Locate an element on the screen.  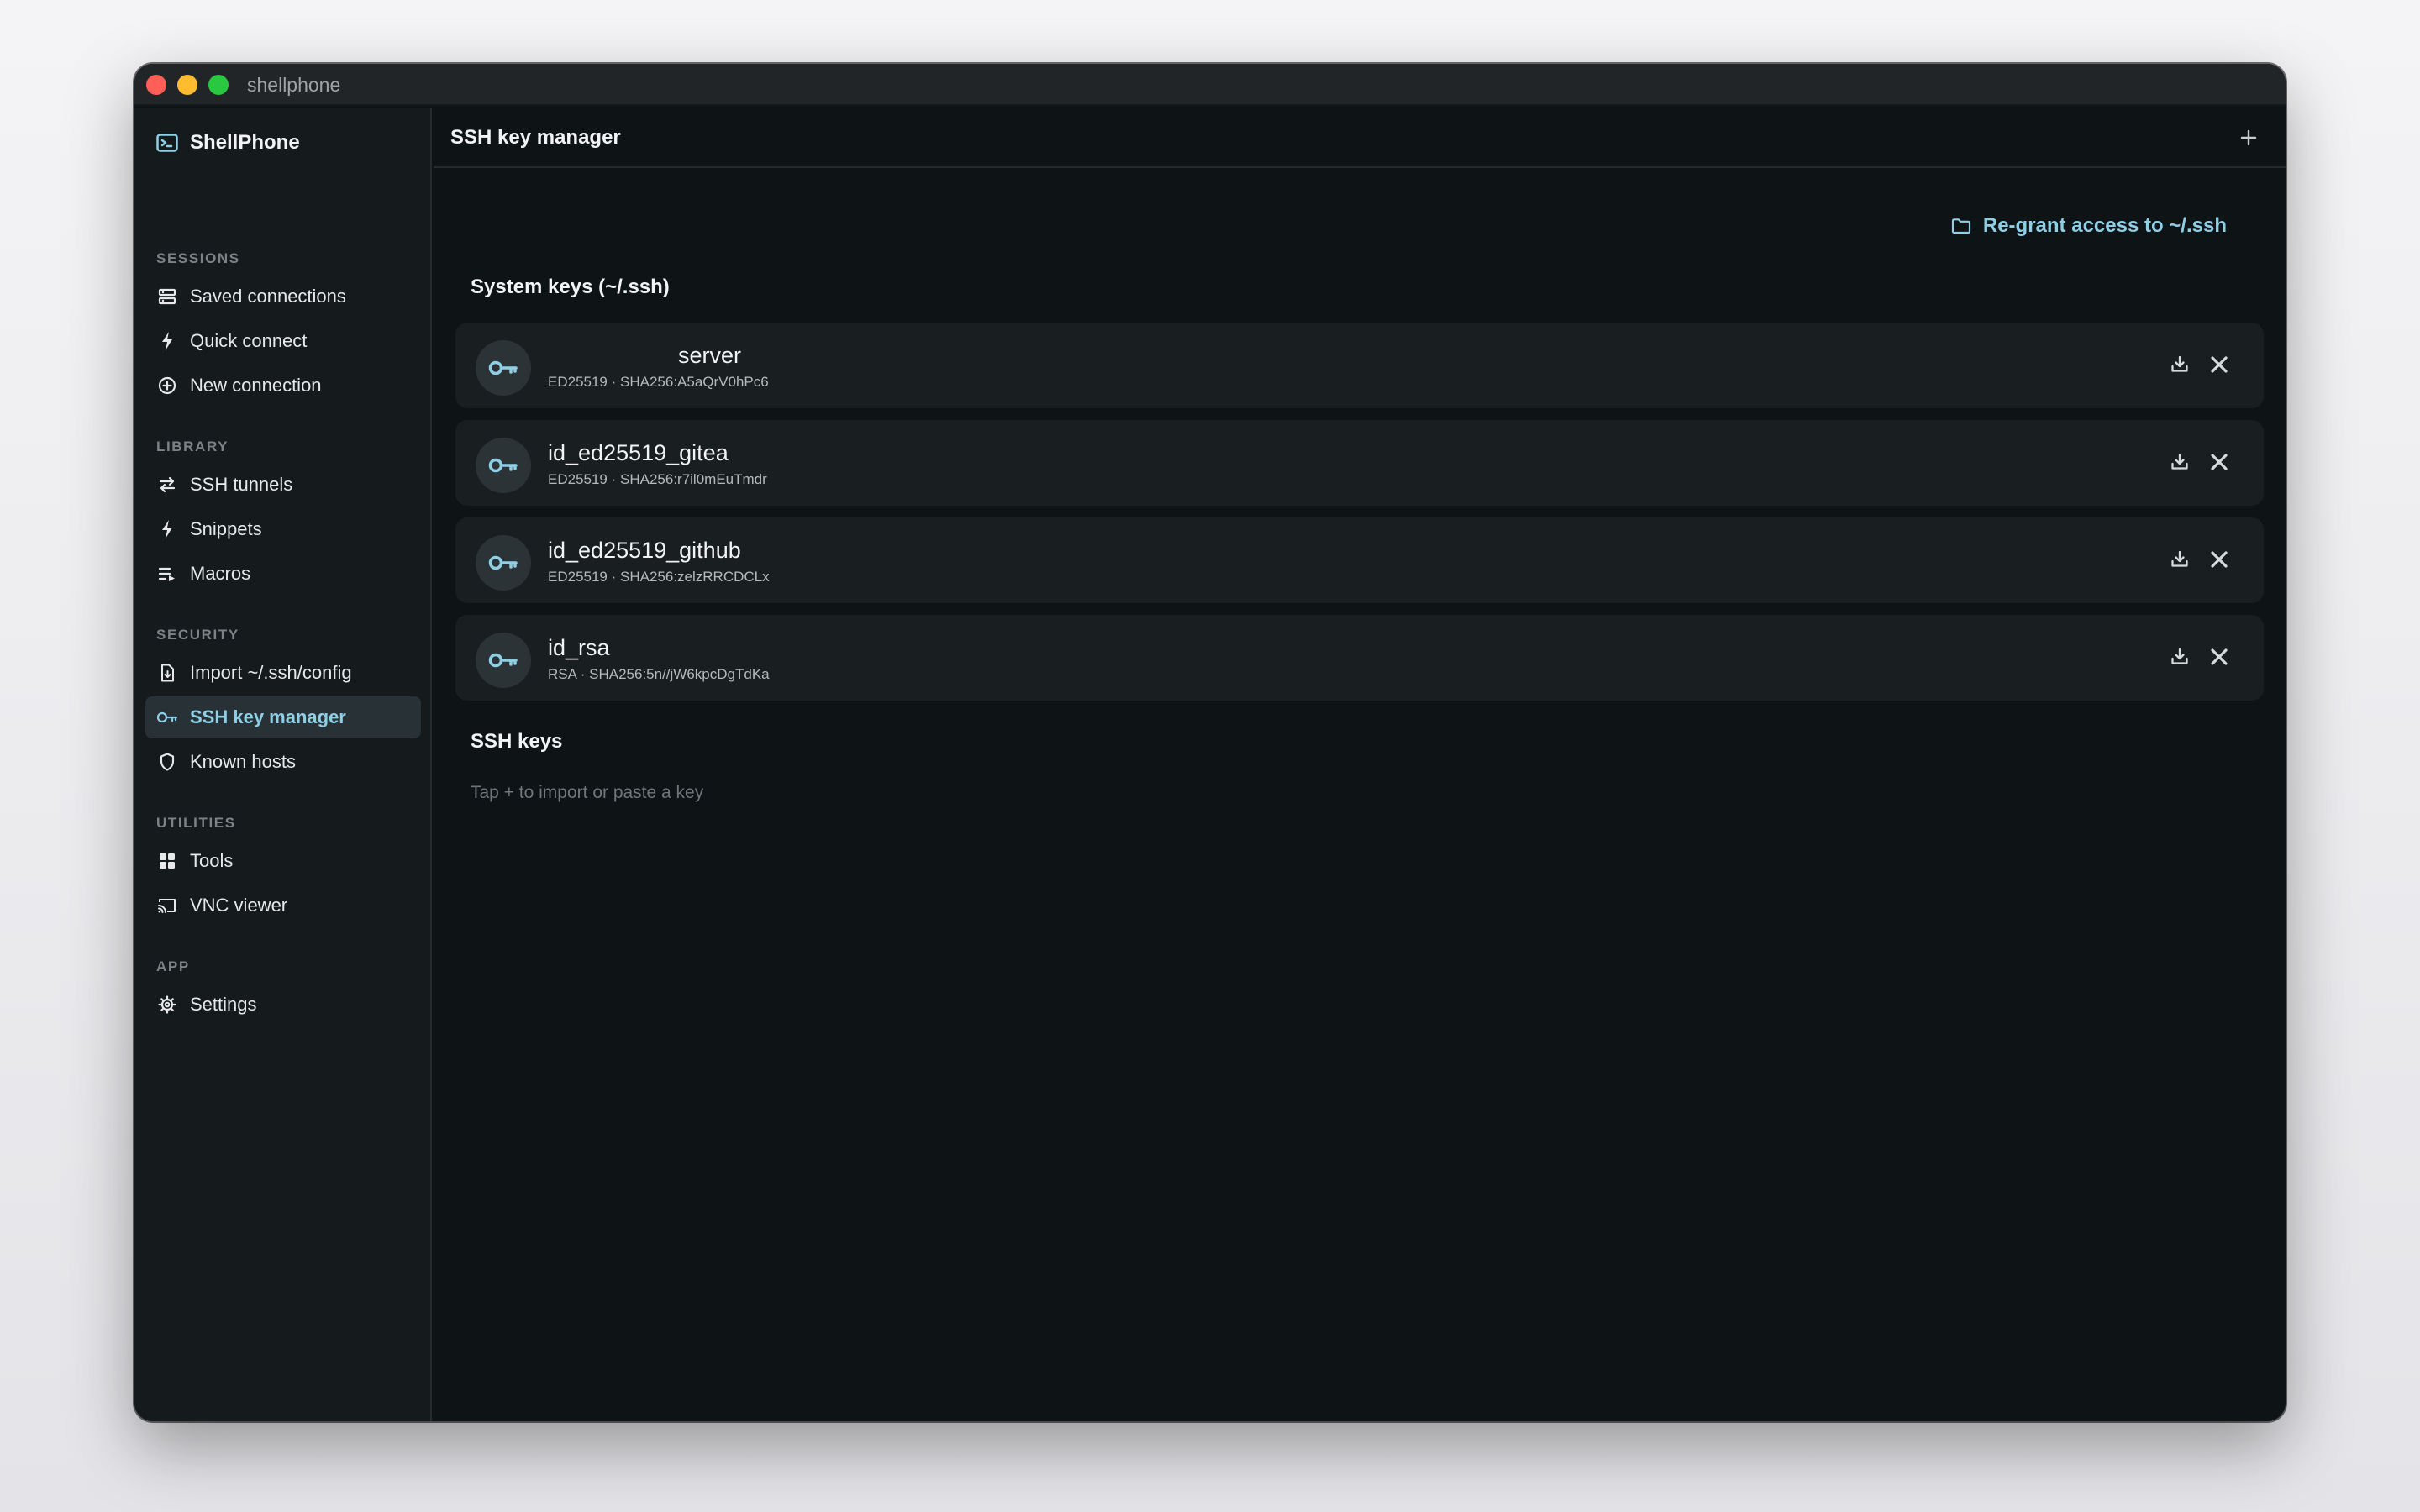
sidebar-item-import-config: Import ~/.ssh/config is located at coordinates (283, 673).